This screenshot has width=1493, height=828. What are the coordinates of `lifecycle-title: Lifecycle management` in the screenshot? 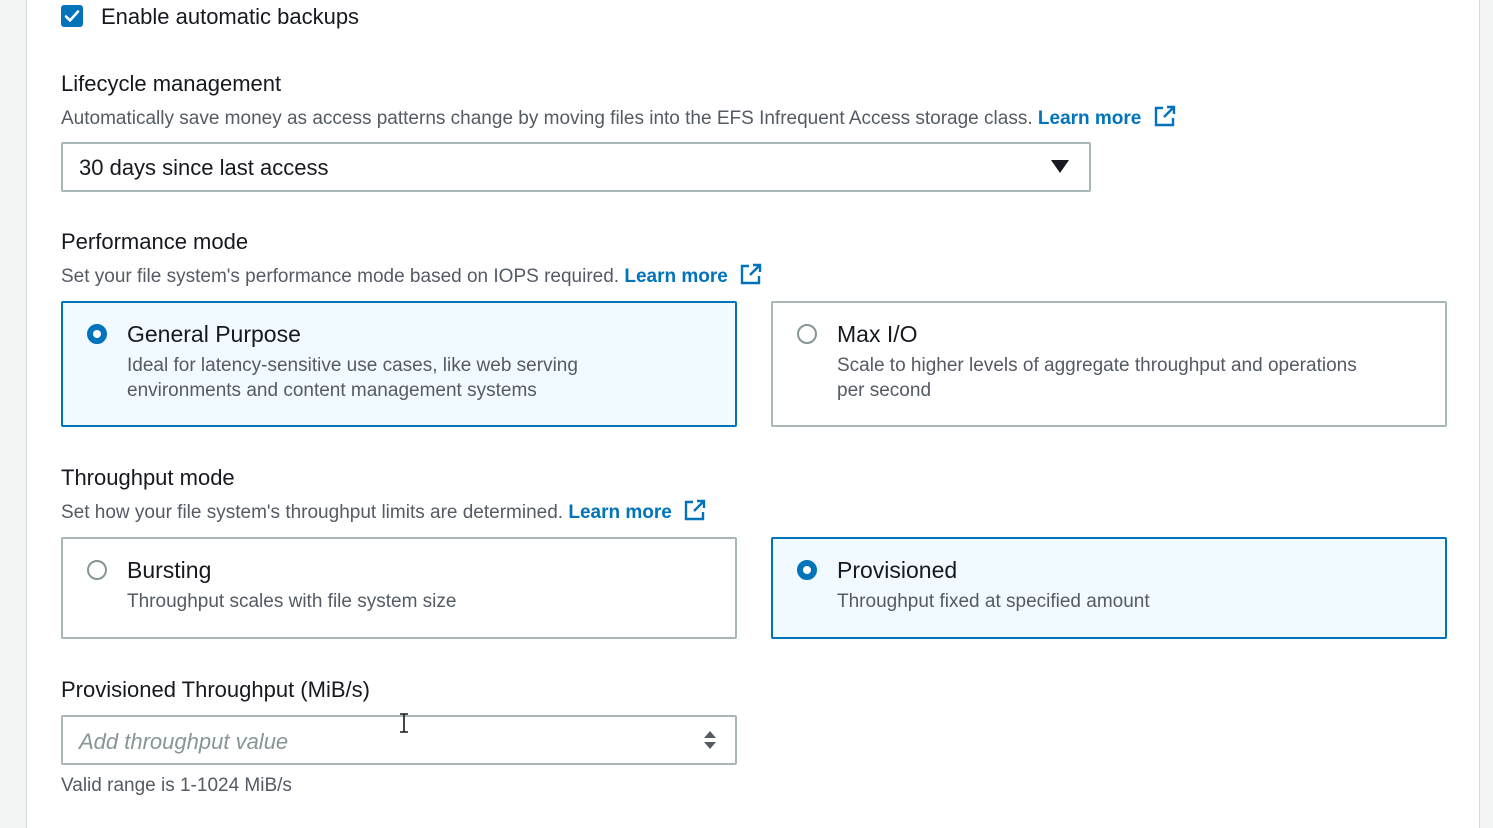 It's located at (171, 83).